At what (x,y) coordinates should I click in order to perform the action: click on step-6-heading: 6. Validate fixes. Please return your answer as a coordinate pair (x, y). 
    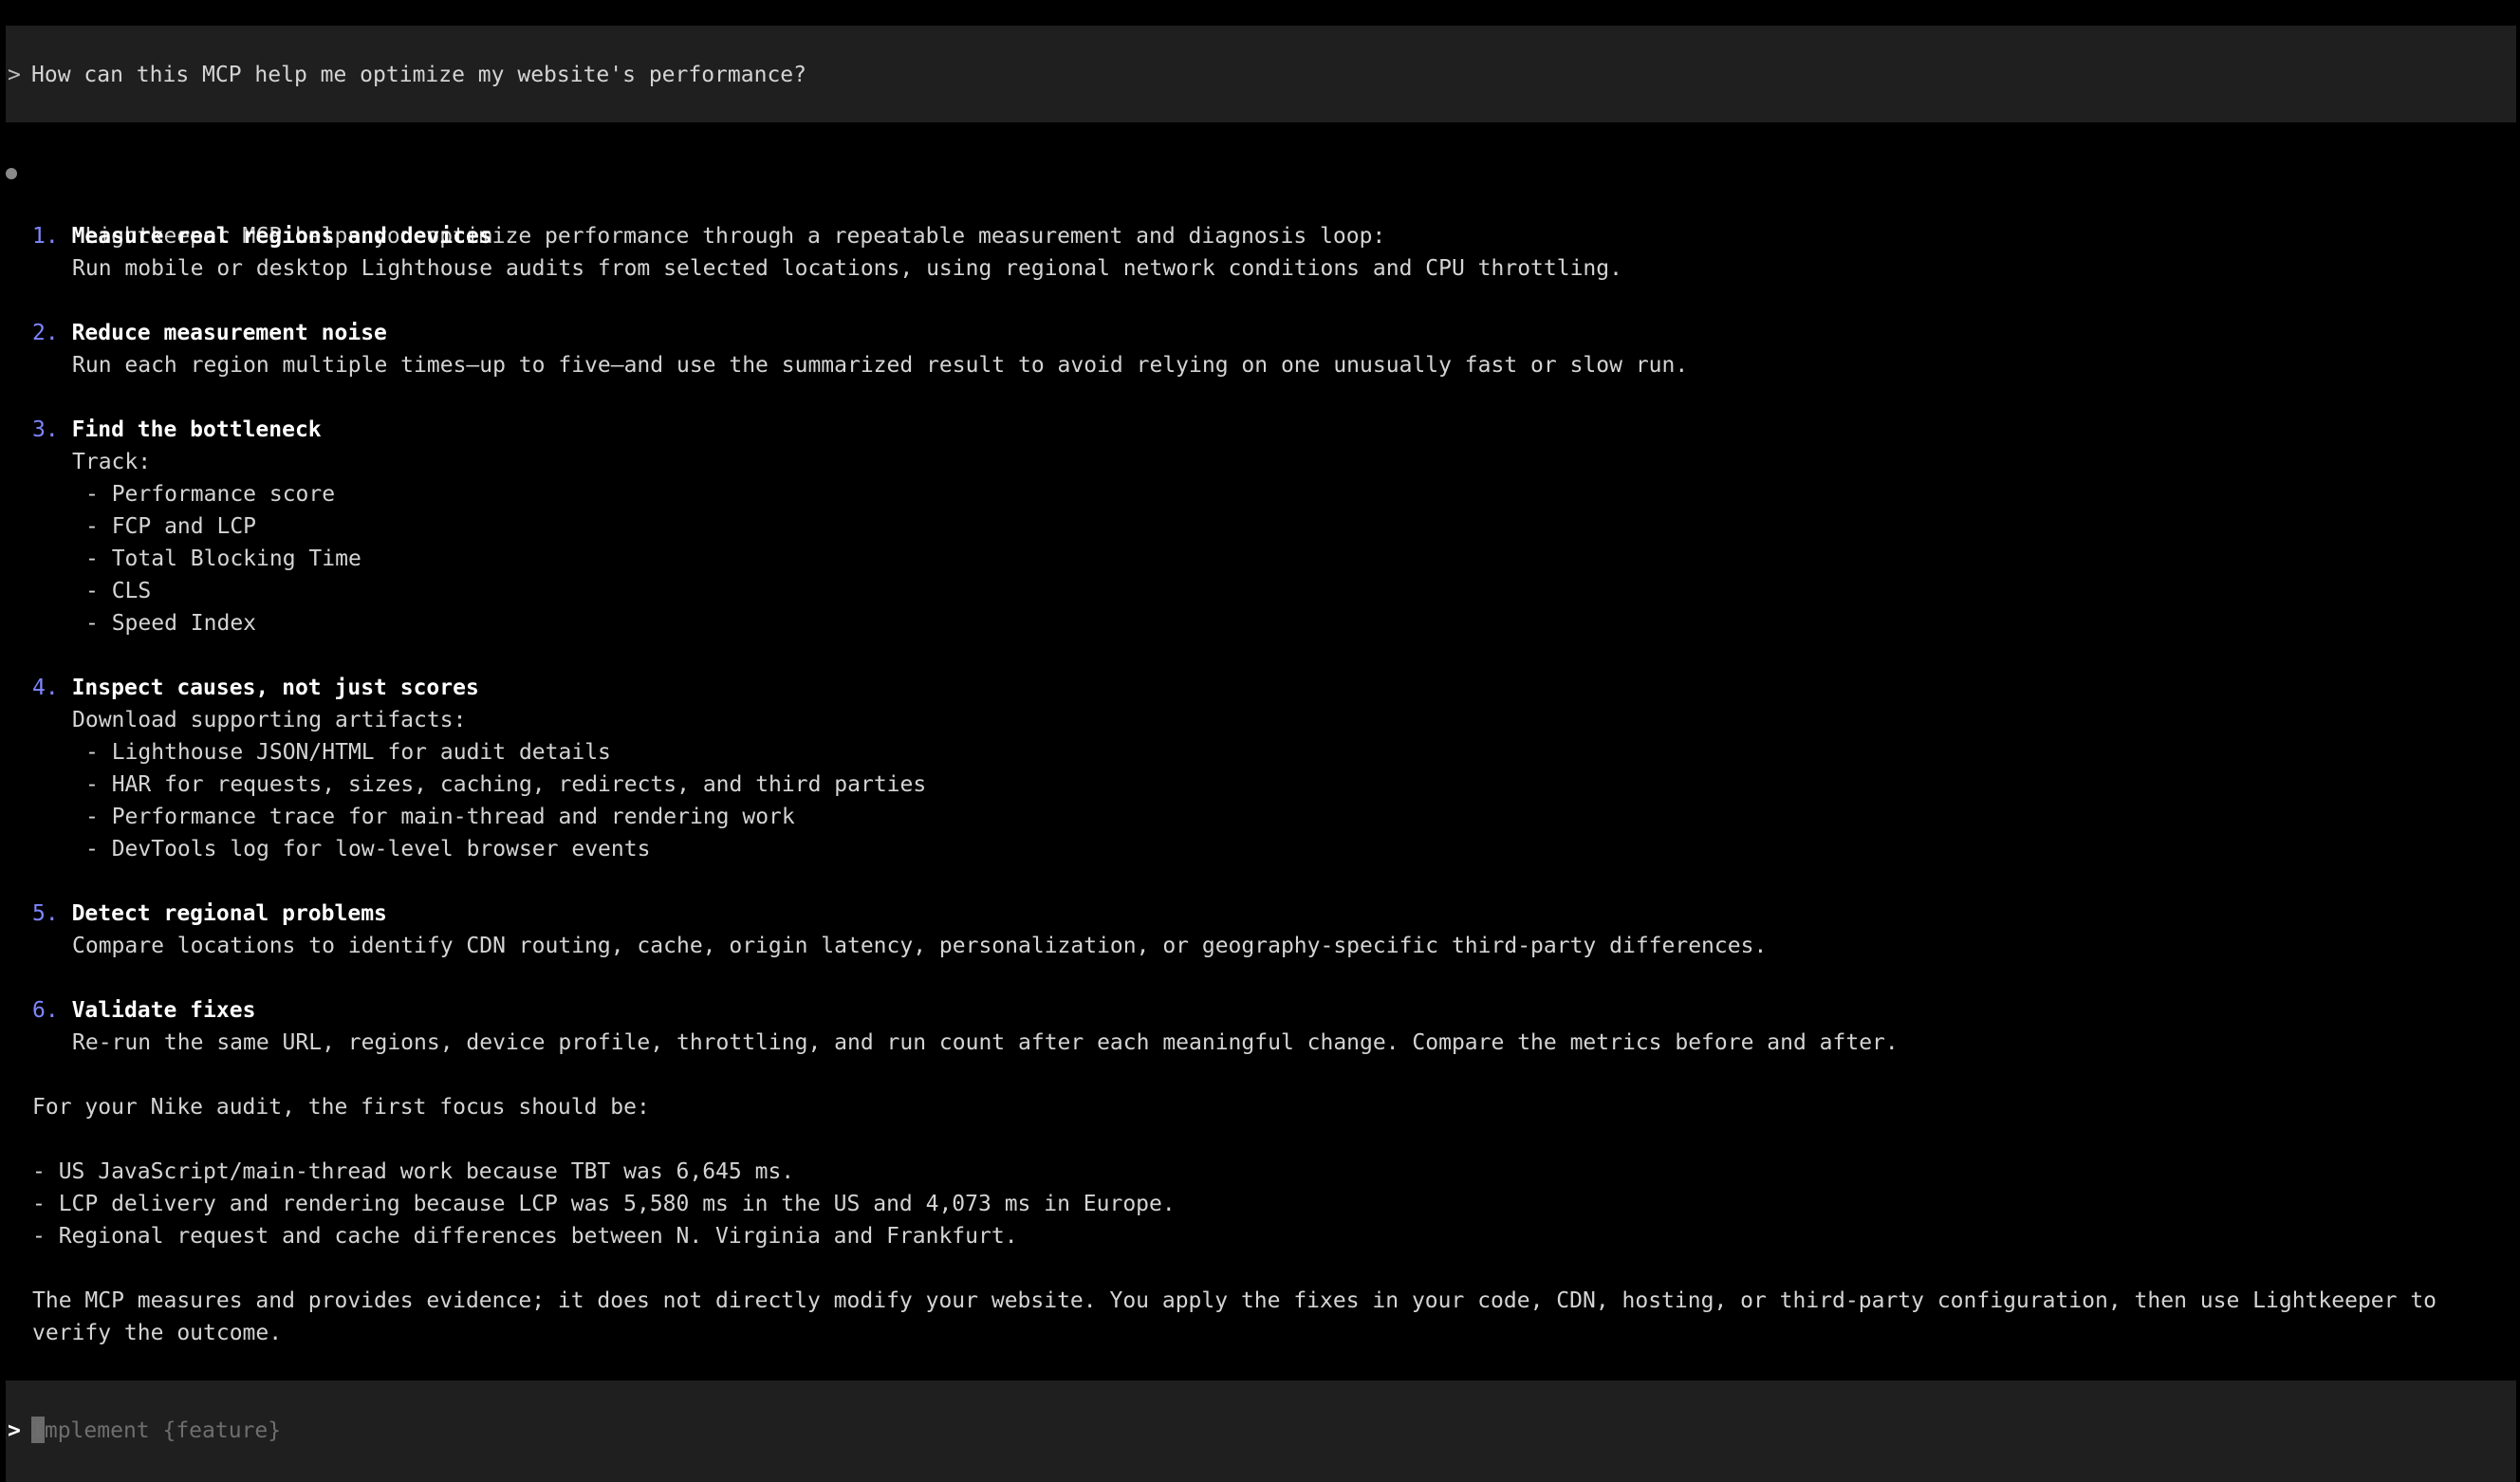
    Looking at the image, I should click on (1260, 1010).